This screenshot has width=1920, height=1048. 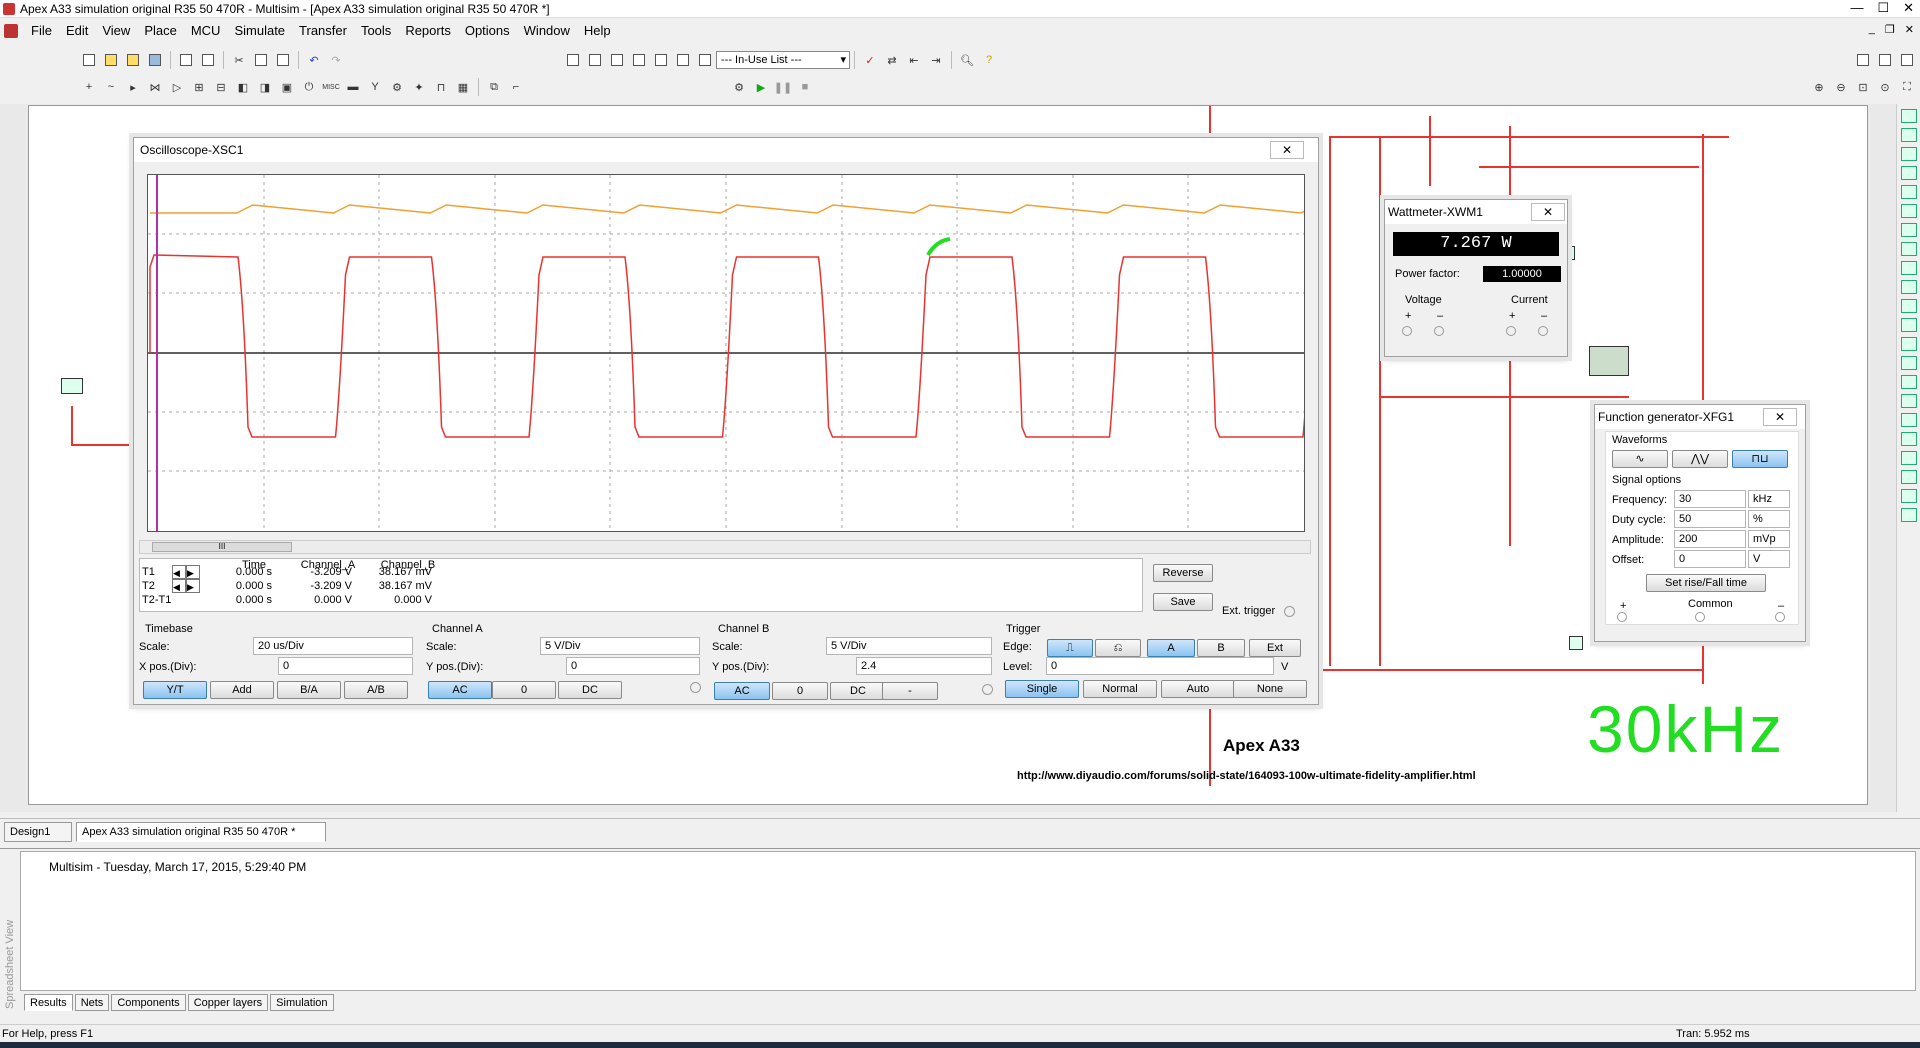 I want to click on component-wizard-icon, so click(x=705, y=60).